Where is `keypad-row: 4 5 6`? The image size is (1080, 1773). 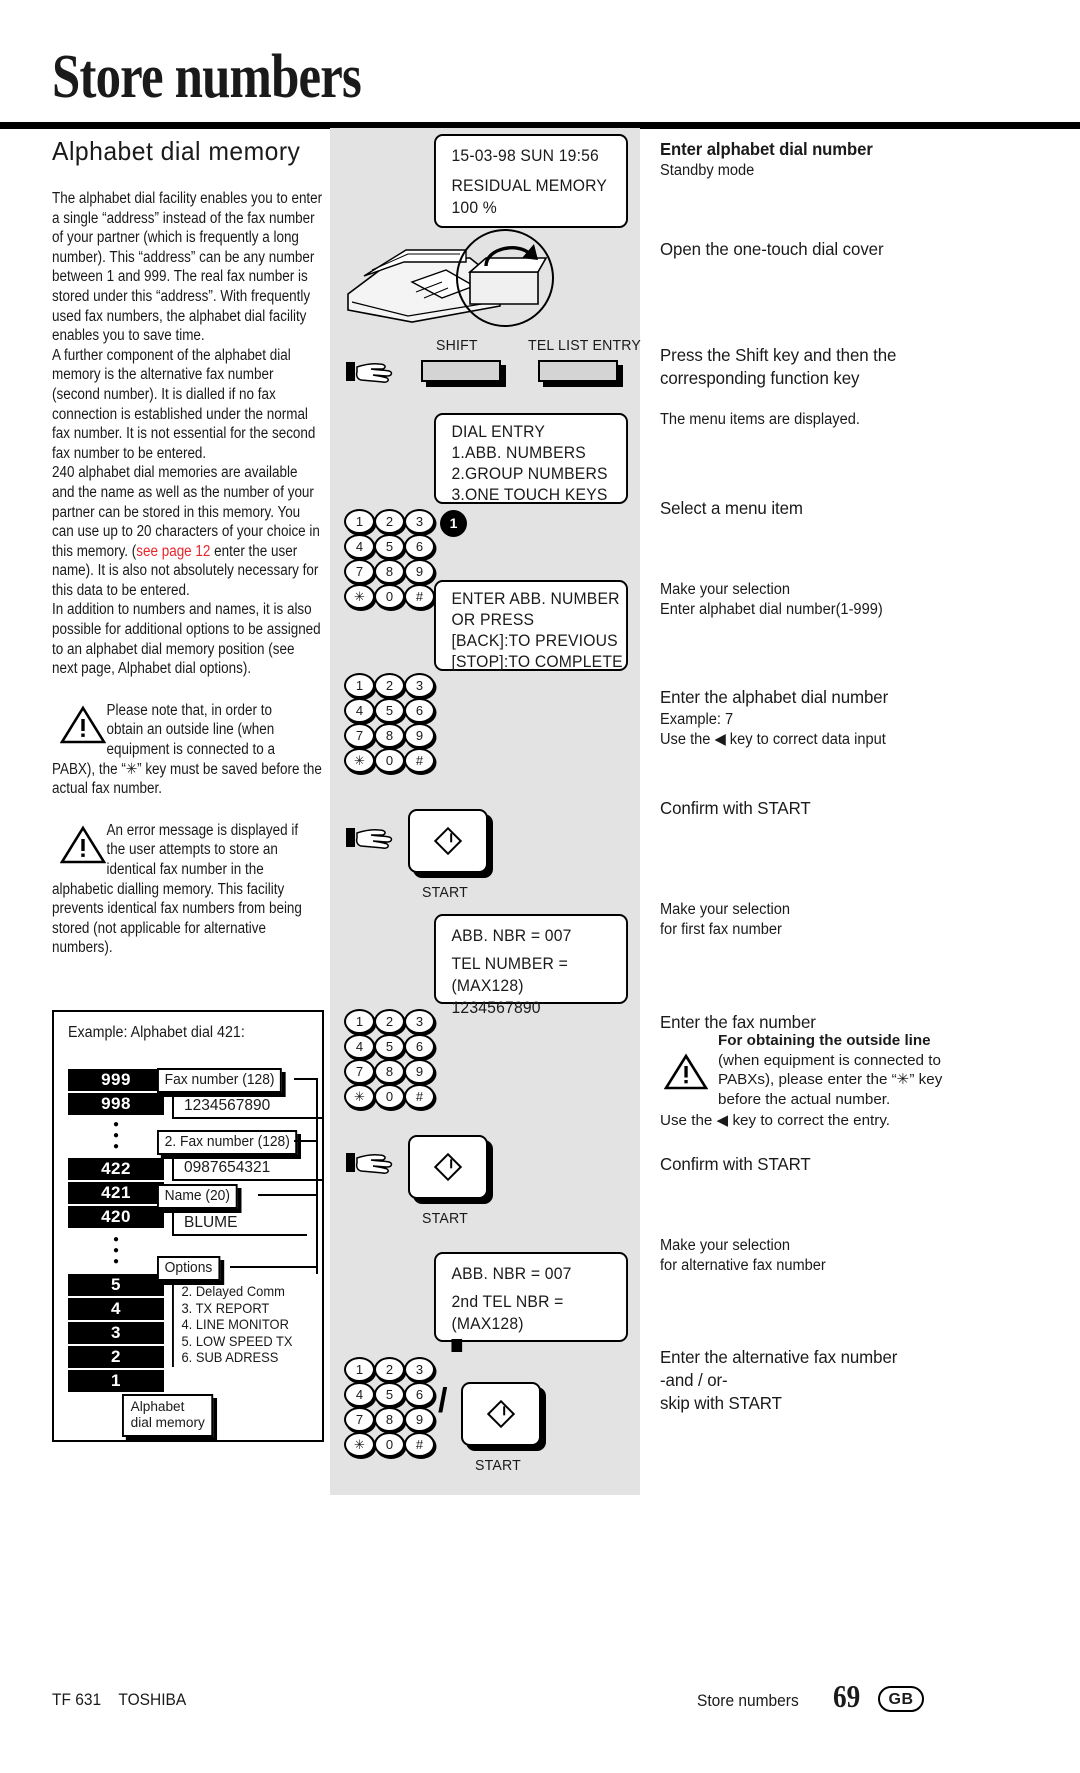
keypad-row: 4 5 6 is located at coordinates (392, 546).